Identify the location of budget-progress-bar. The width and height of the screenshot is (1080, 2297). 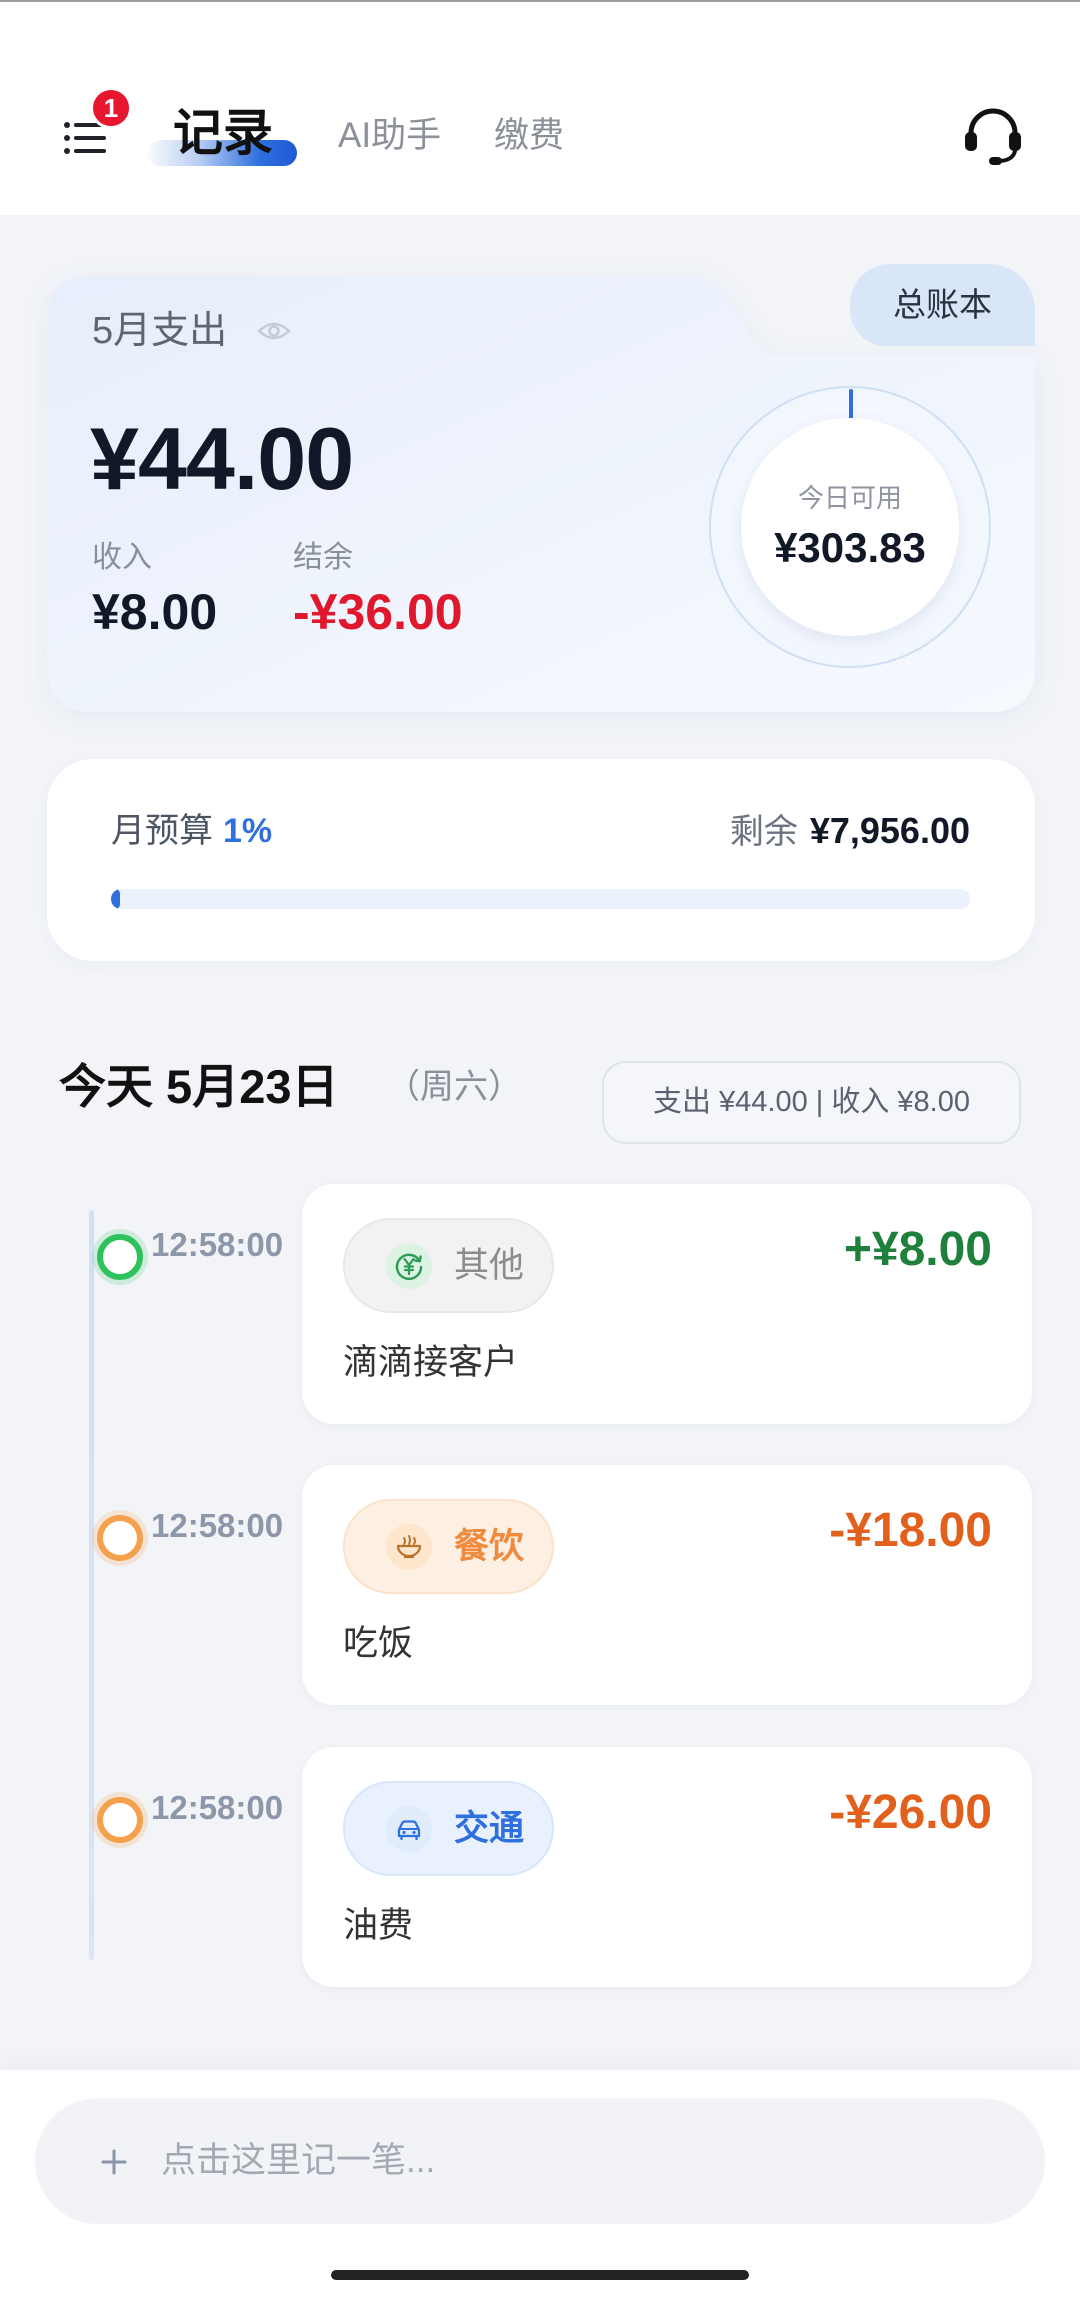
(540, 899).